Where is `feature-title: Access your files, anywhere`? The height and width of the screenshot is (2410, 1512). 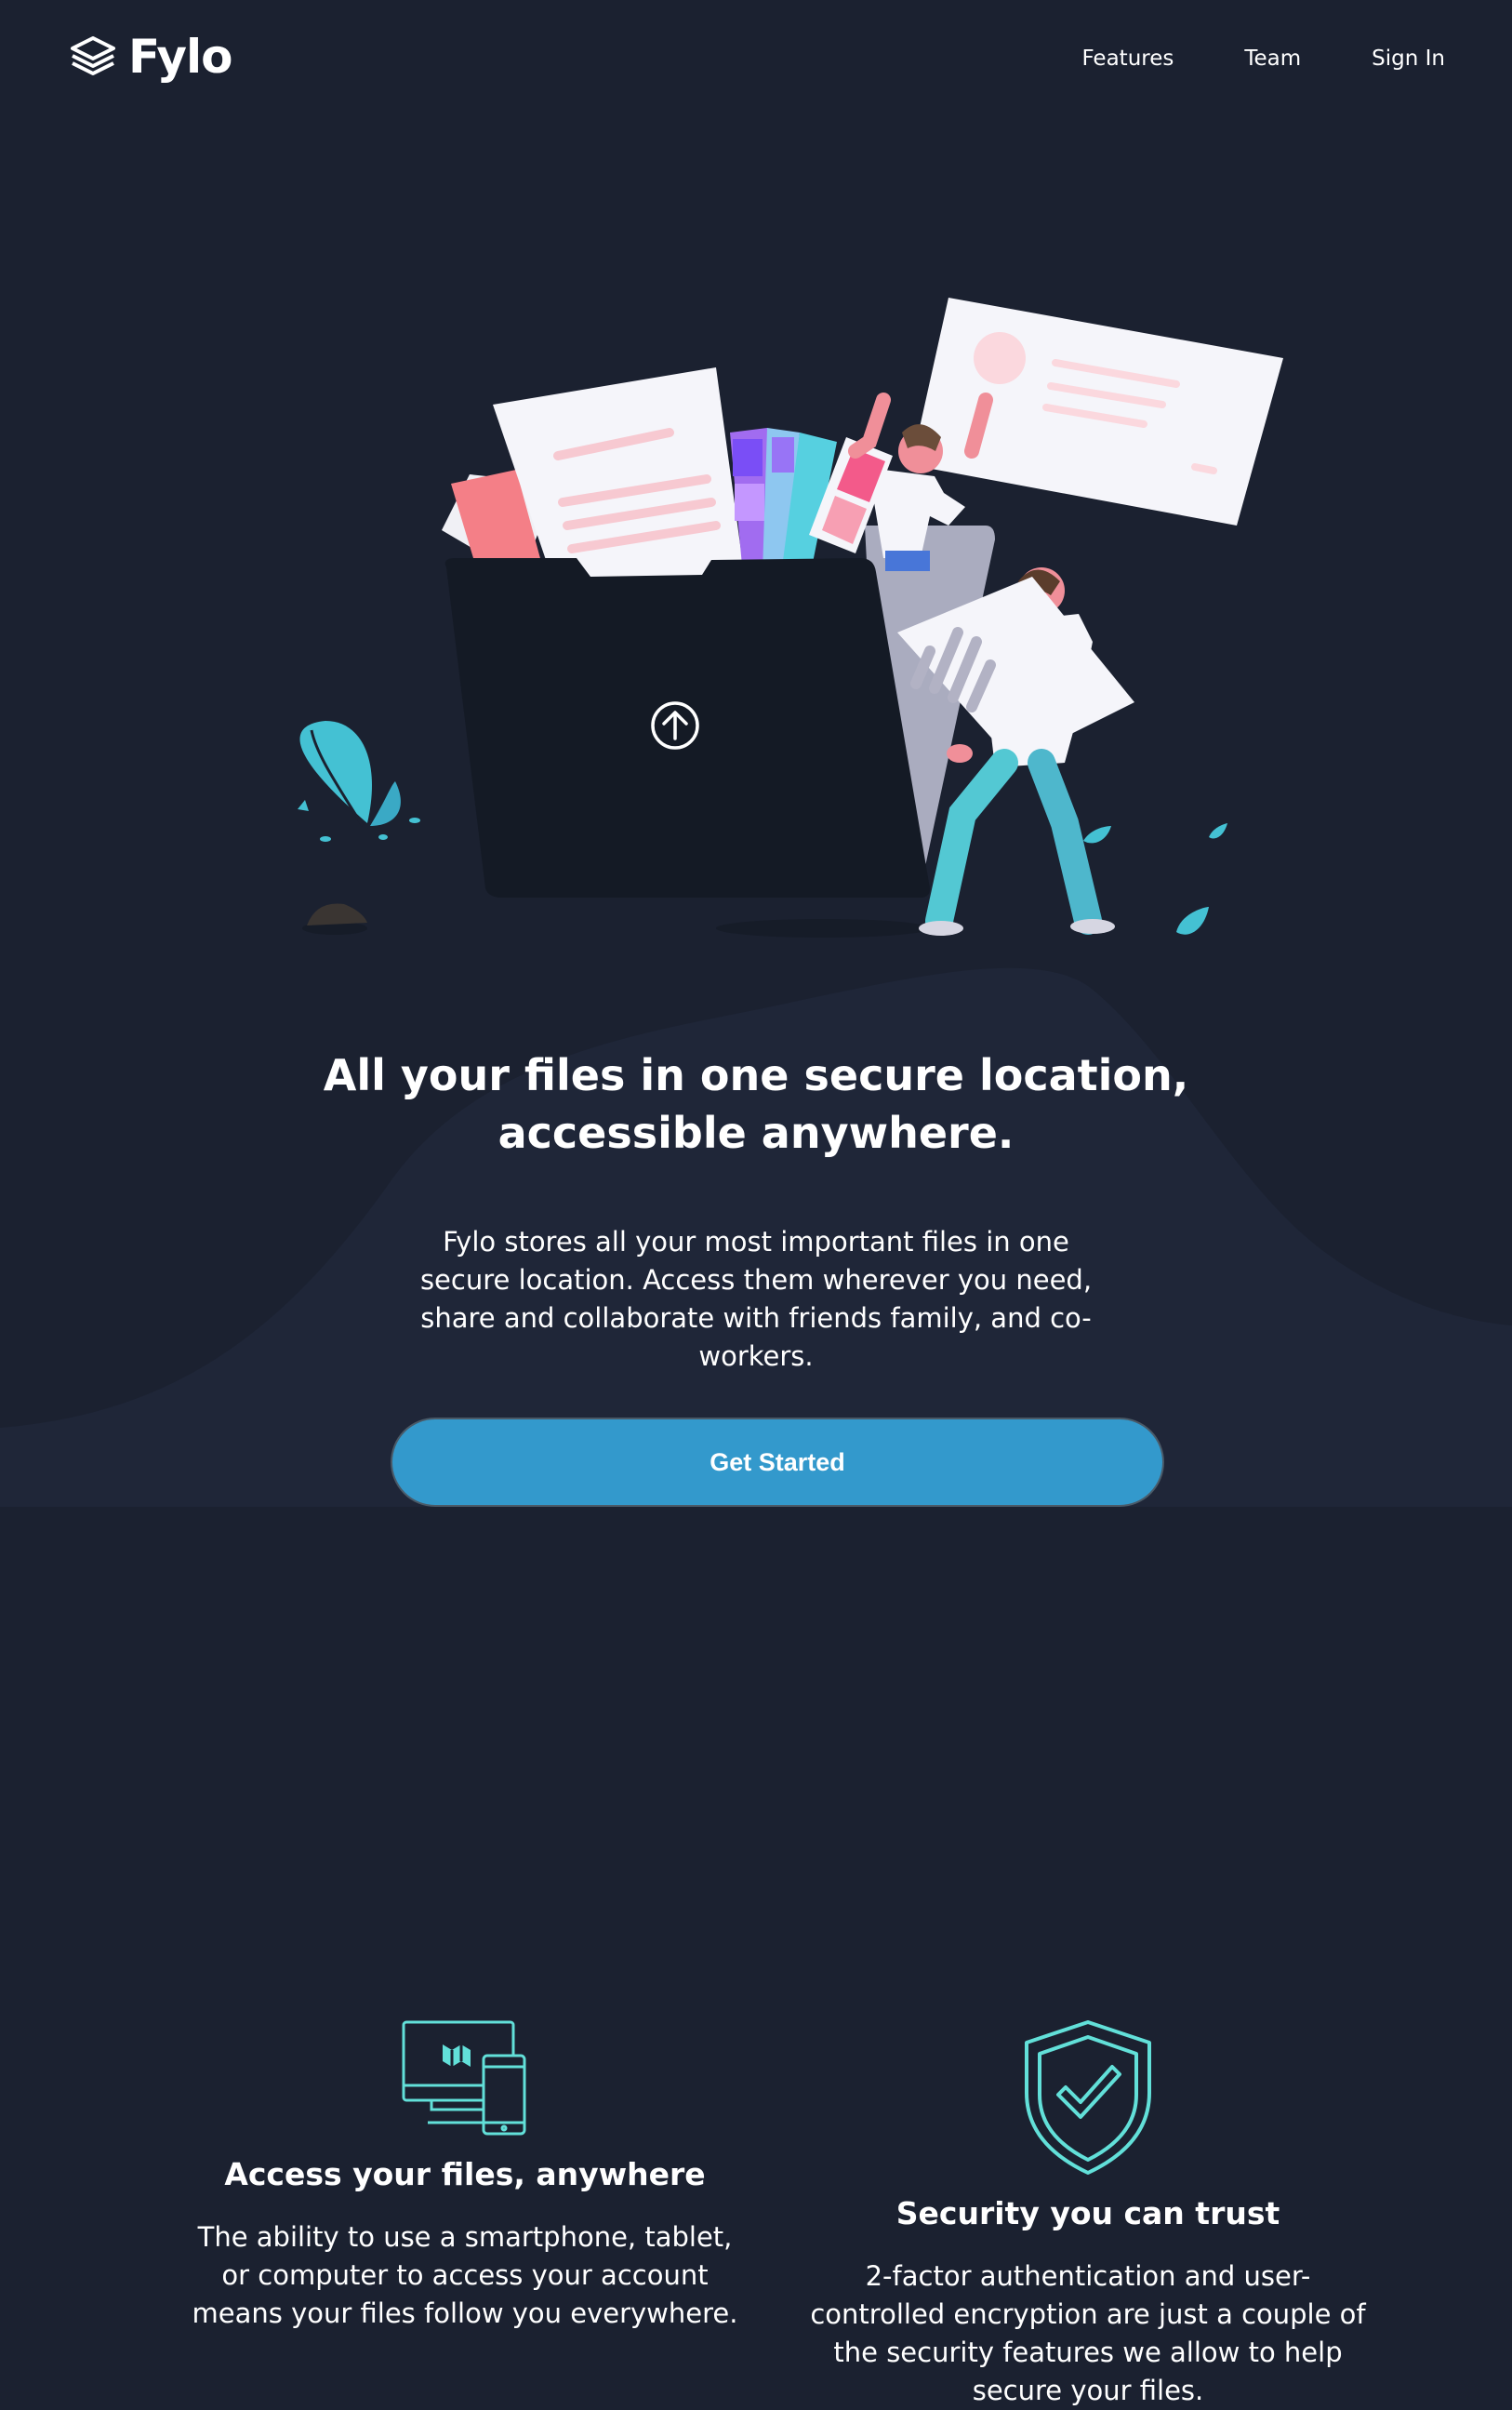 feature-title: Access your files, anywhere is located at coordinates (465, 2174).